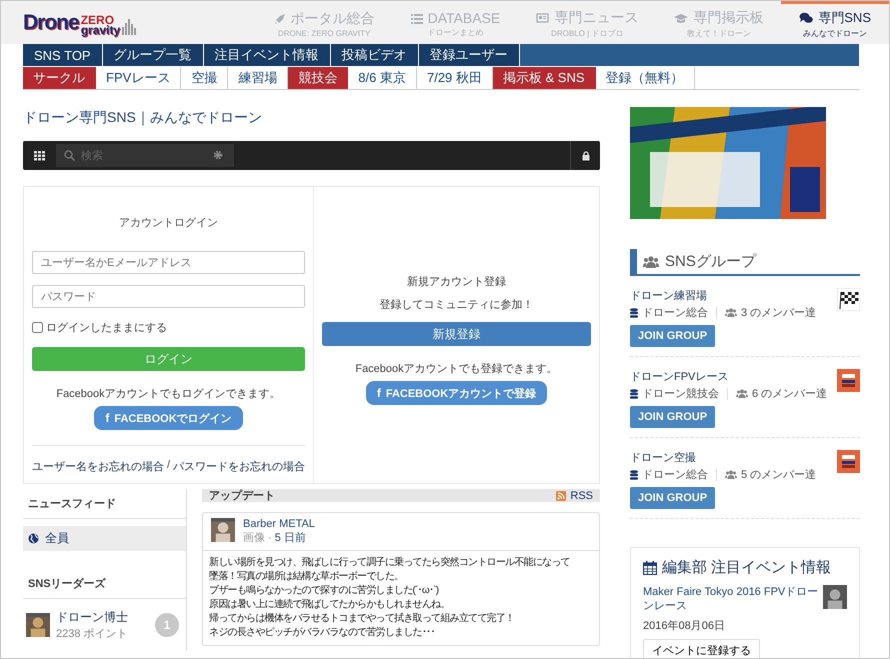 The image size is (890, 659). What do you see at coordinates (92, 634) in the screenshot?
I see `points-text: 2238 ポイント` at bounding box center [92, 634].